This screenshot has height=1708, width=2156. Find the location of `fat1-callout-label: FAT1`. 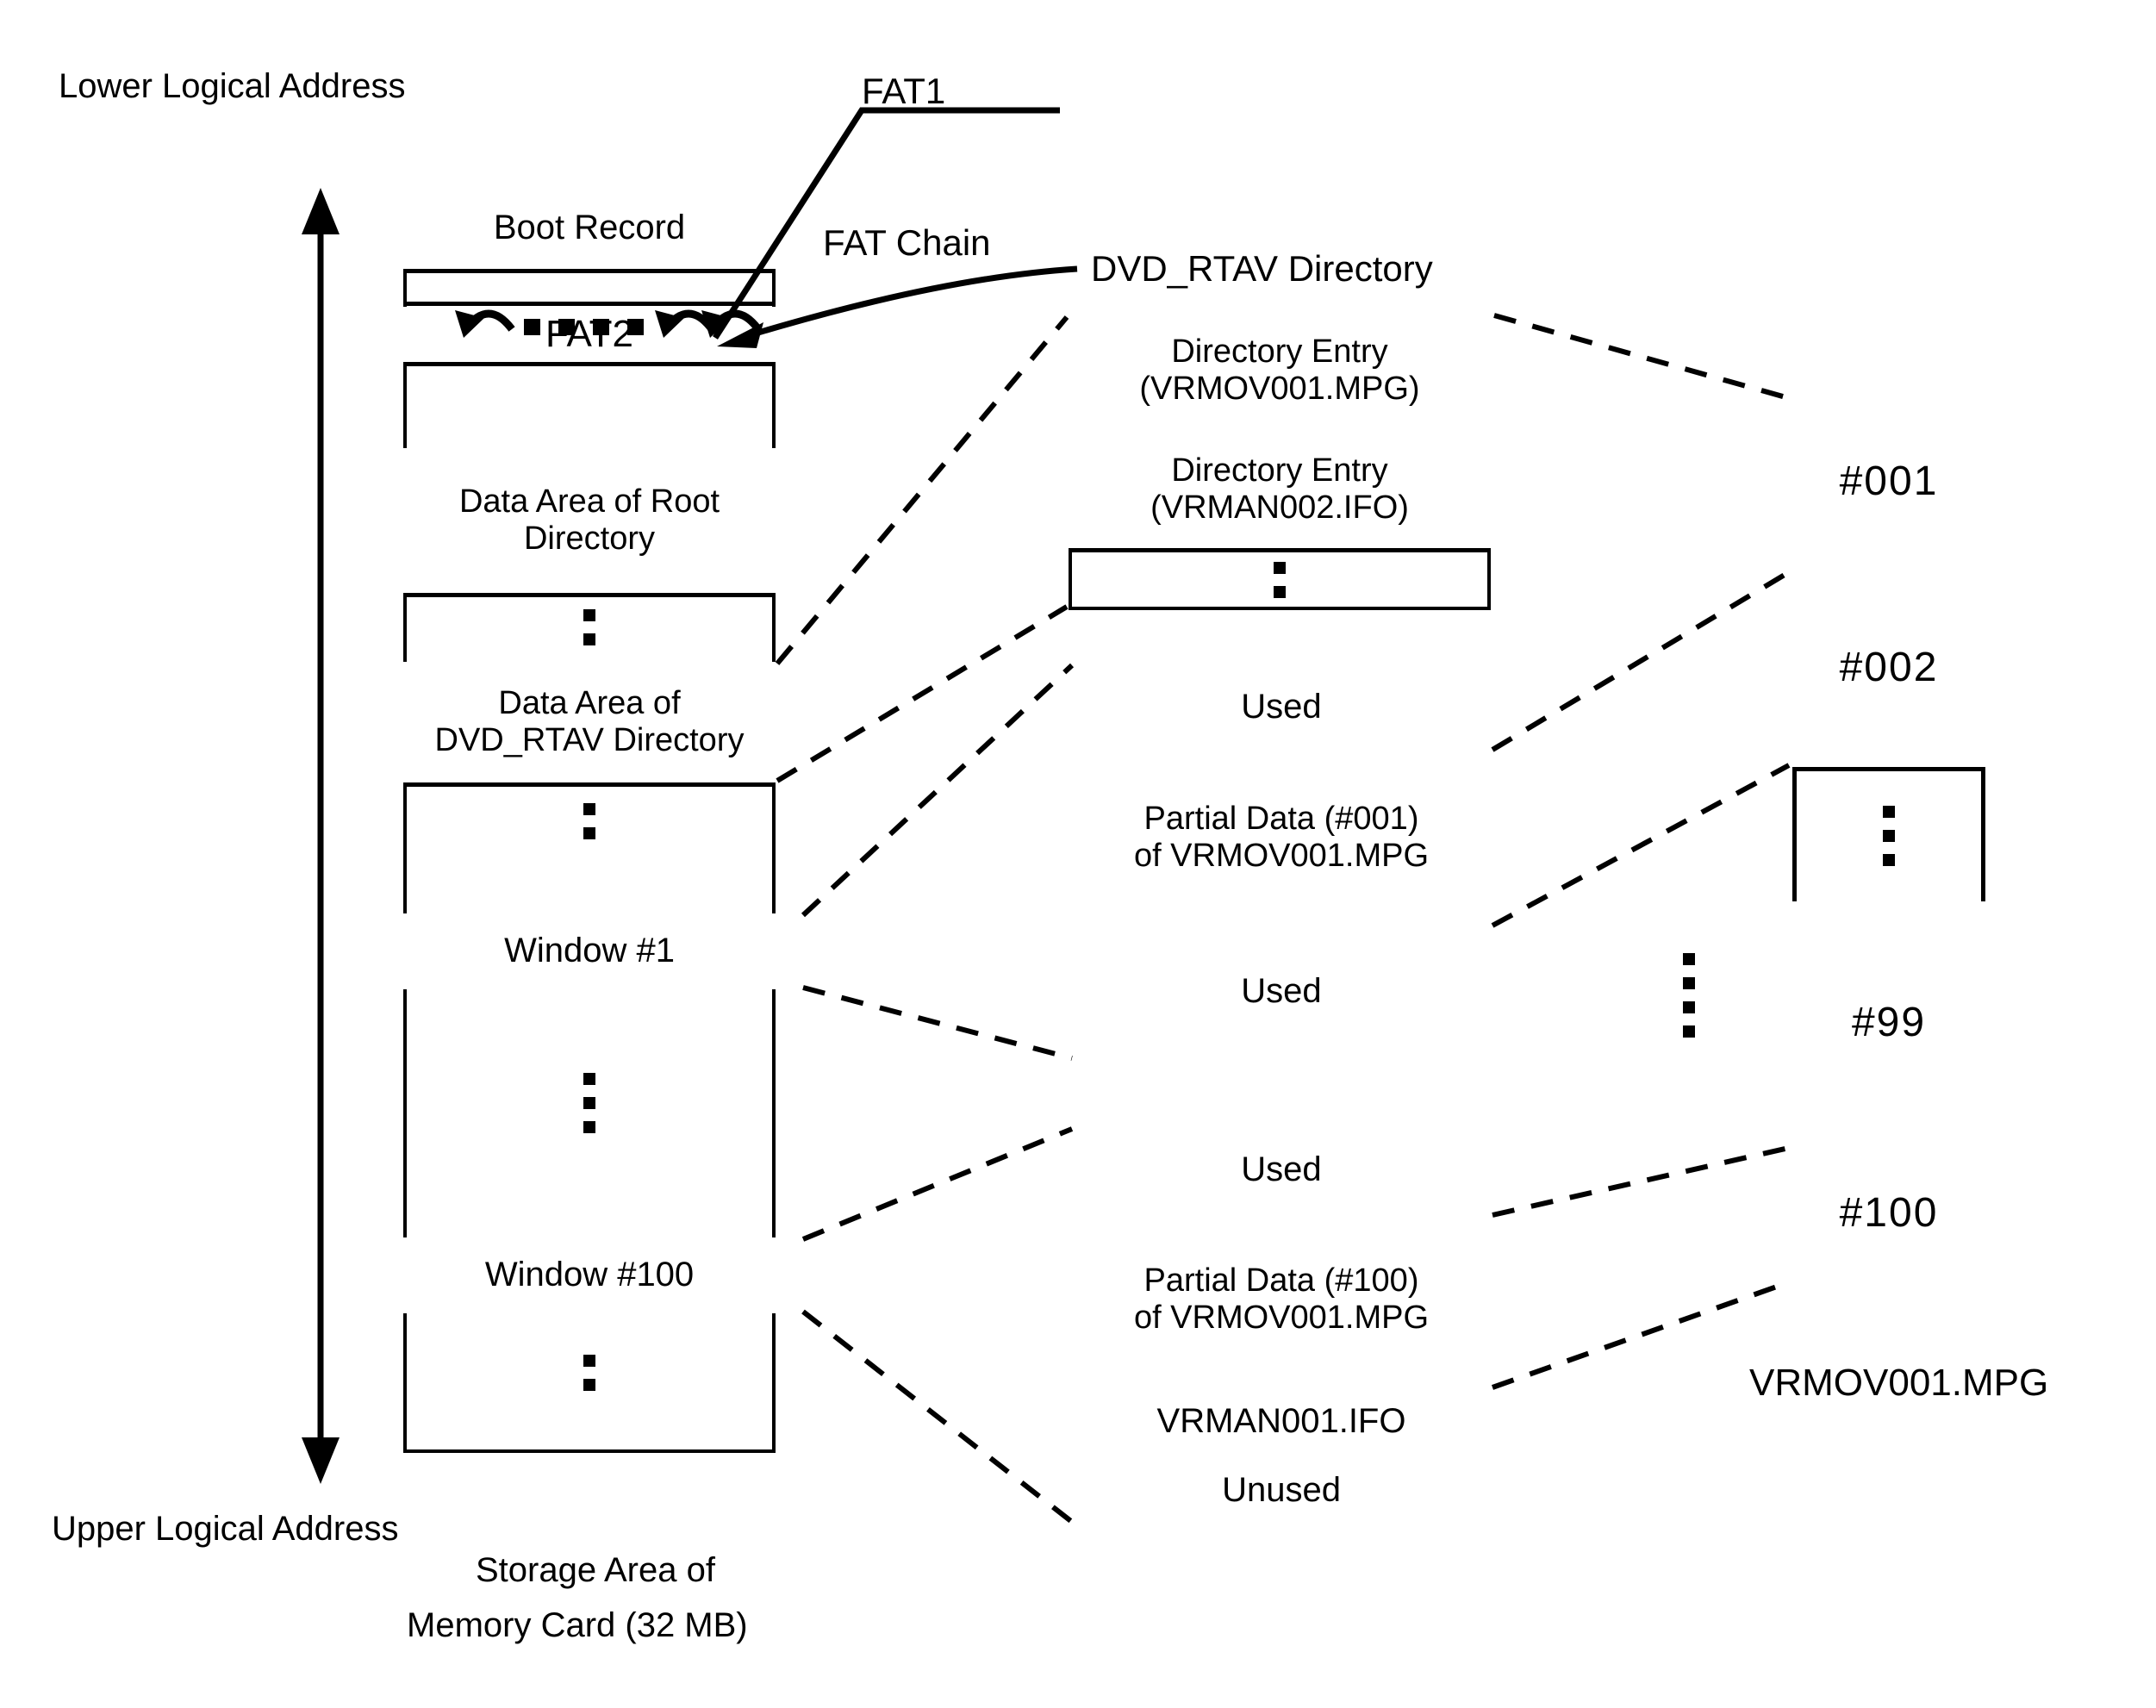

fat1-callout-label: FAT1 is located at coordinates (904, 91).